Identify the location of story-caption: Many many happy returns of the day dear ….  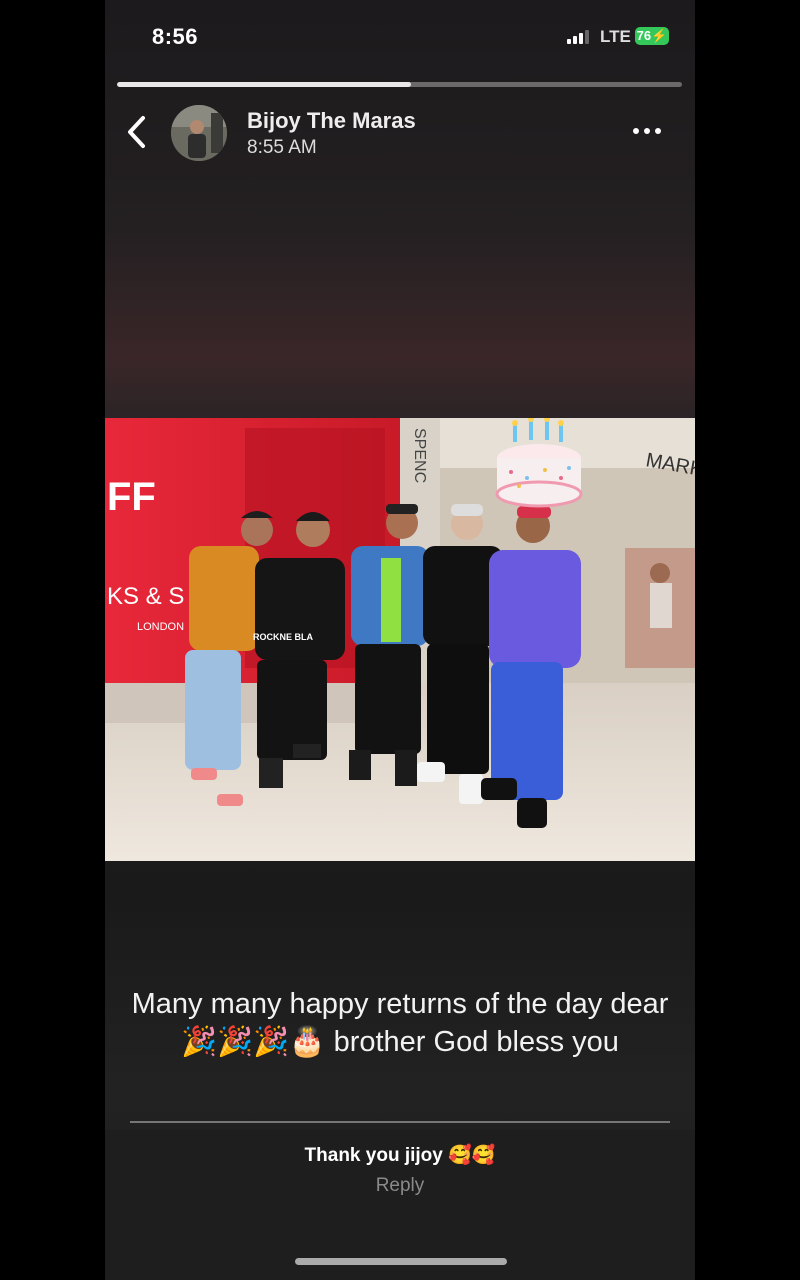
(400, 1023).